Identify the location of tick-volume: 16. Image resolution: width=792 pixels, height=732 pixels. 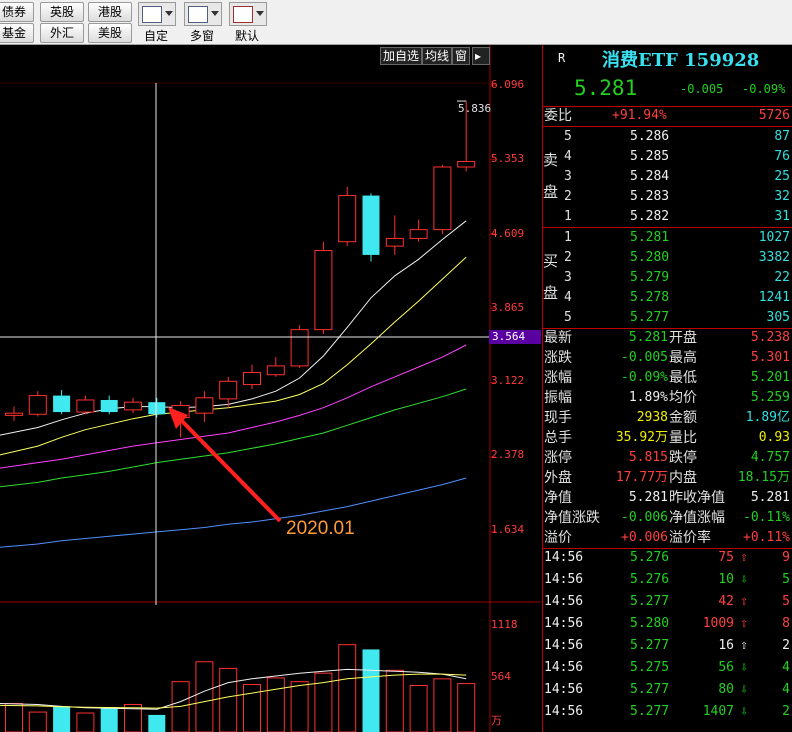
(726, 645).